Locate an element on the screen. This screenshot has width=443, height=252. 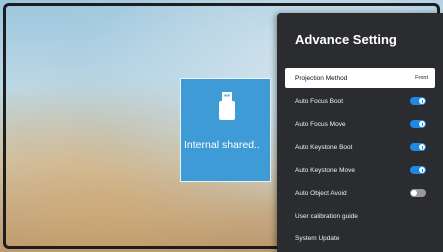
menu-item-auto-keystone-boot: Auto Keystone Boot is located at coordinates (360, 147).